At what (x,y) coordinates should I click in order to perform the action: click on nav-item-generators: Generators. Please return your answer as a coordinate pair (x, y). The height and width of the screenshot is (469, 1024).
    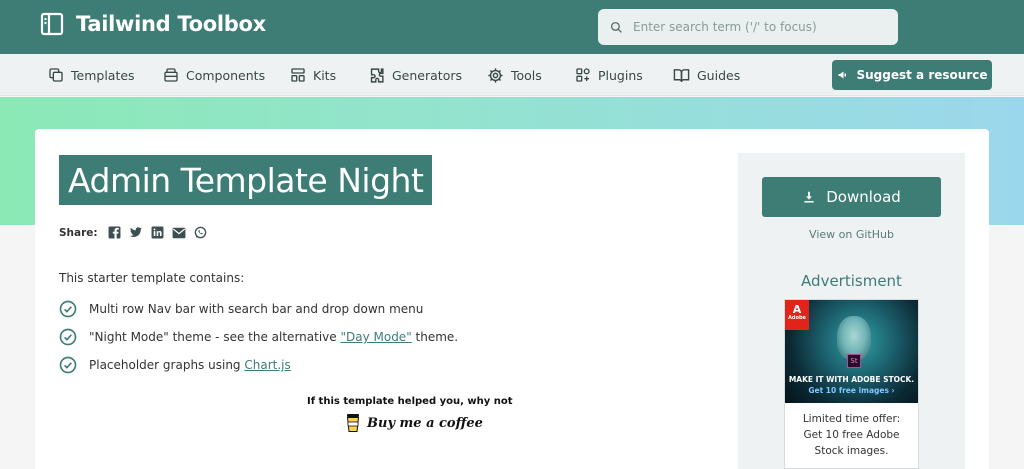
    Looking at the image, I should click on (415, 75).